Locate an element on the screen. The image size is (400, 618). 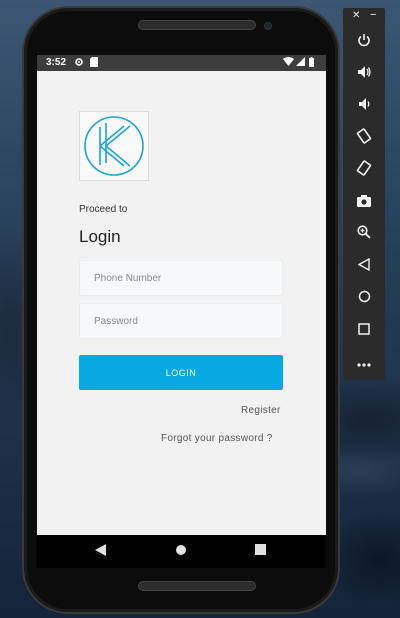
settings-icon is located at coordinates (79, 63).